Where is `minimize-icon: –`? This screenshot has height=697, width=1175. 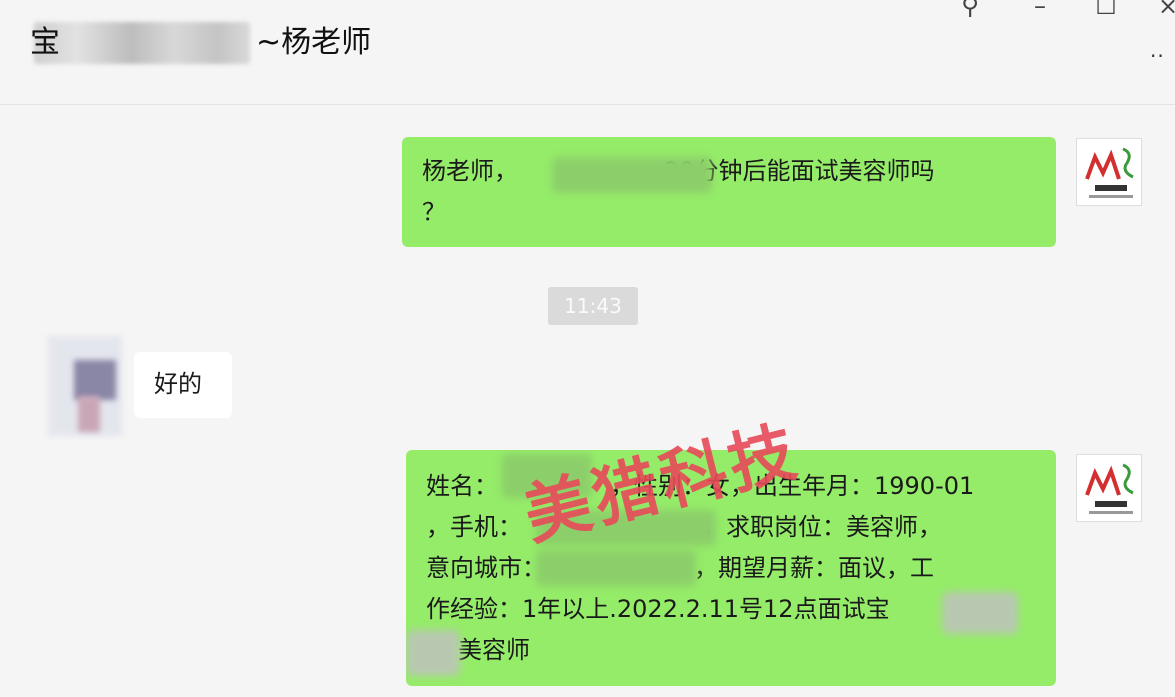 minimize-icon: – is located at coordinates (1040, 10).